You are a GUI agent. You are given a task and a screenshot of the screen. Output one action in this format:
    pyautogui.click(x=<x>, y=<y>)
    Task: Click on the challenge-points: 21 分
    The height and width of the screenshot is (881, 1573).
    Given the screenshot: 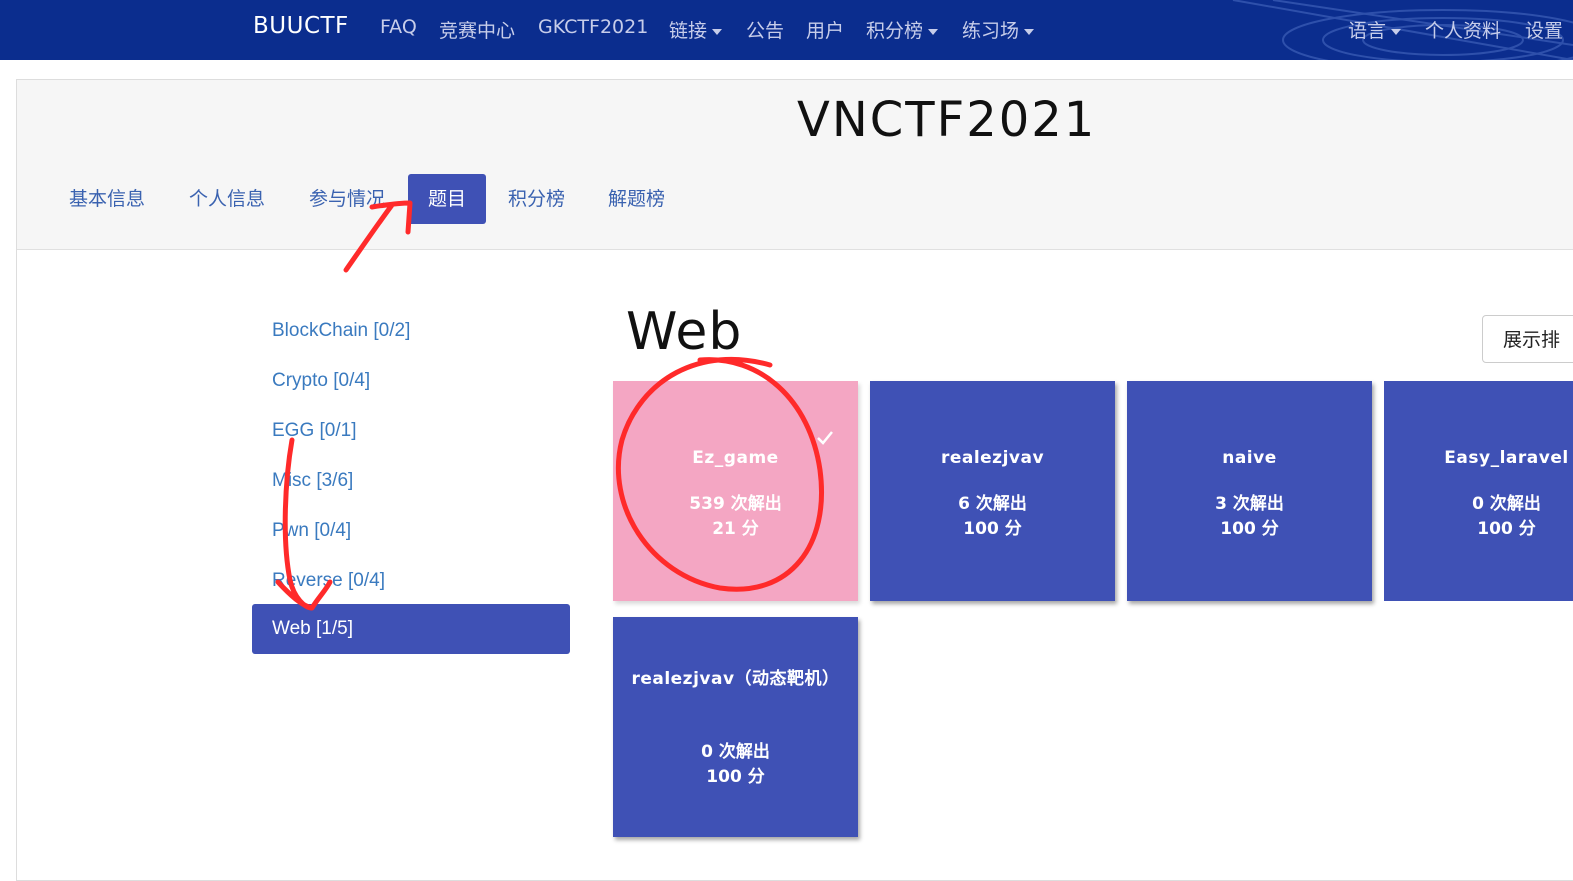 What is the action you would take?
    pyautogui.click(x=735, y=529)
    